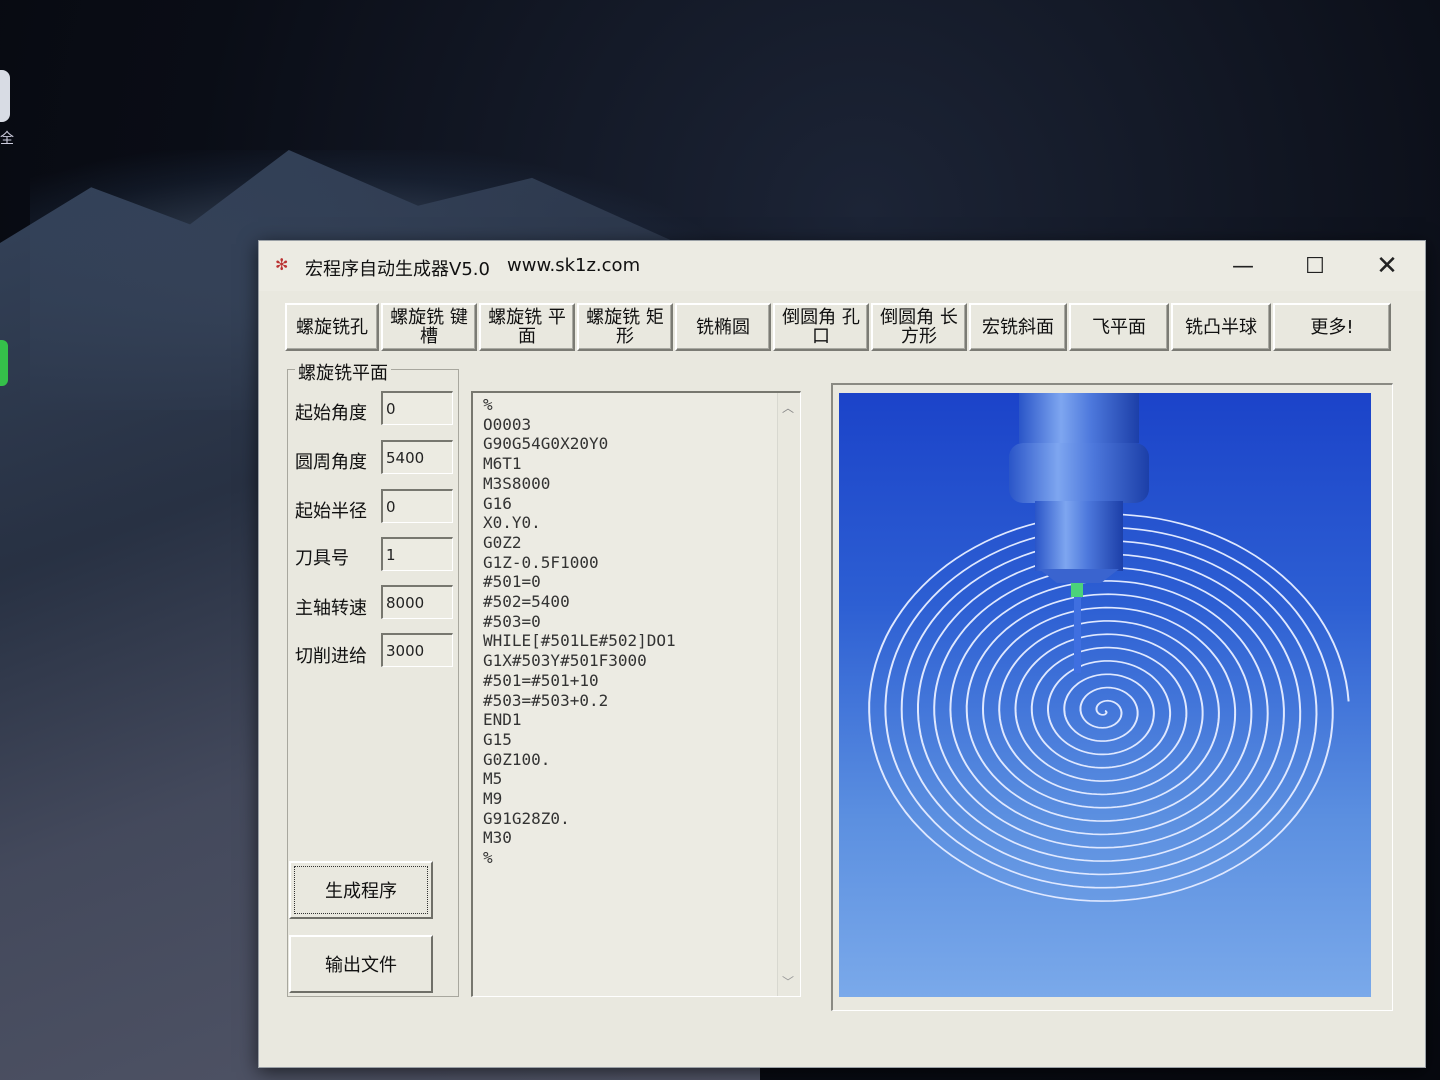 The width and height of the screenshot is (1440, 1080). What do you see at coordinates (788, 694) in the screenshot?
I see `code-scrollbar: ︿ ﹀` at bounding box center [788, 694].